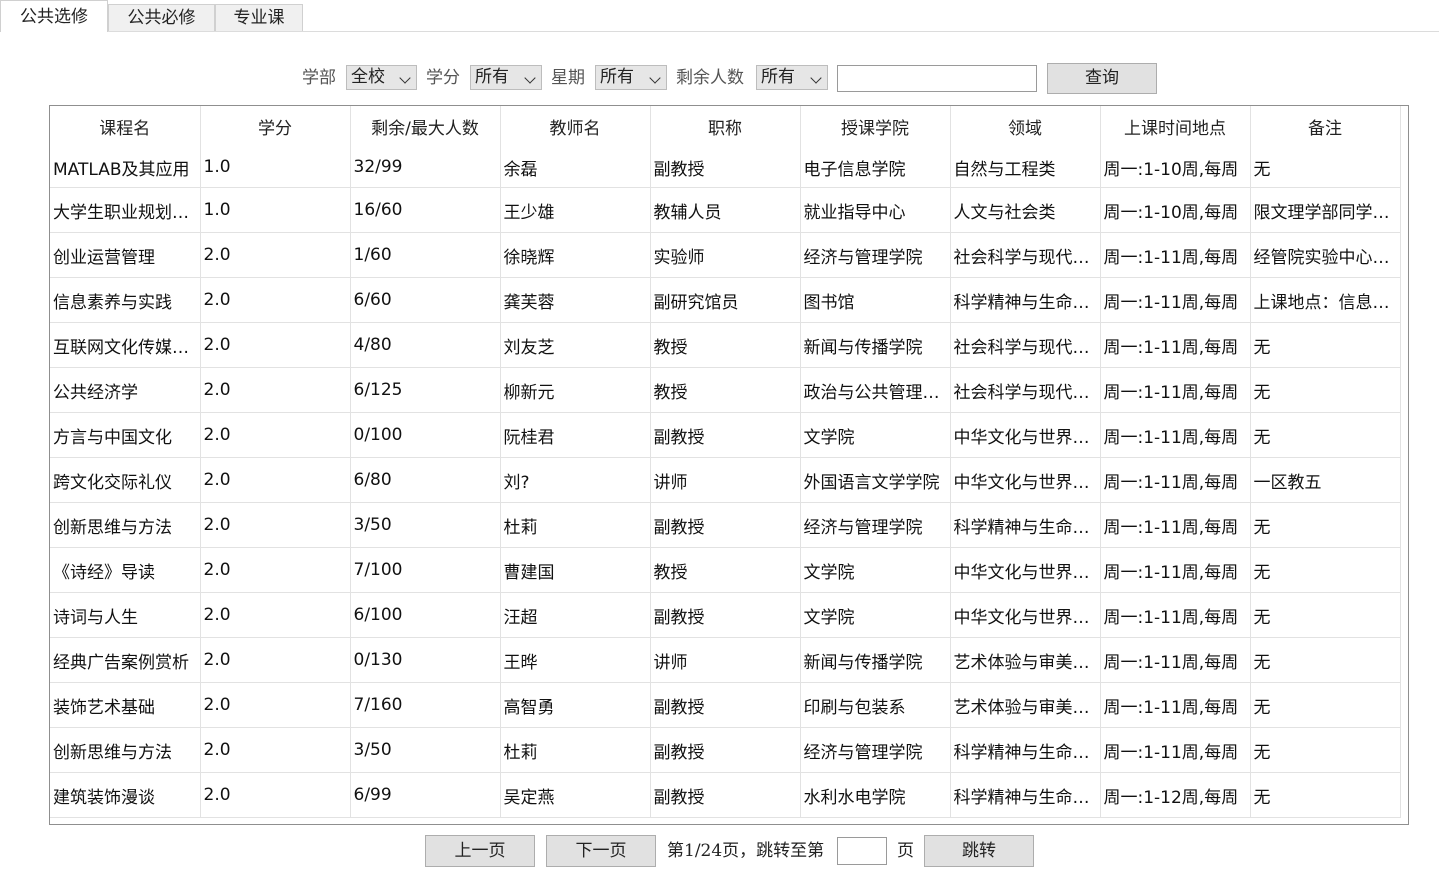  Describe the element at coordinates (710, 78) in the screenshot. I see `remaining-label: 剩余人数` at that location.